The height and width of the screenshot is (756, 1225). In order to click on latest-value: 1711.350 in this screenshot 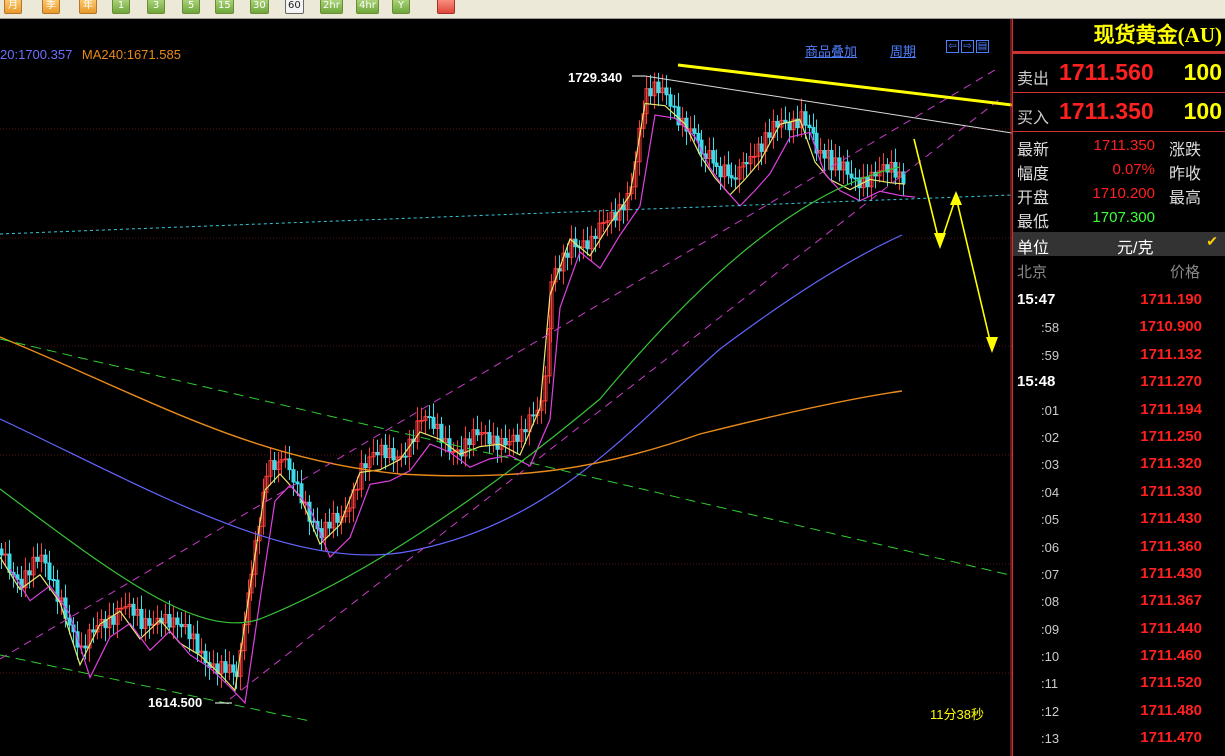, I will do `click(1124, 145)`.